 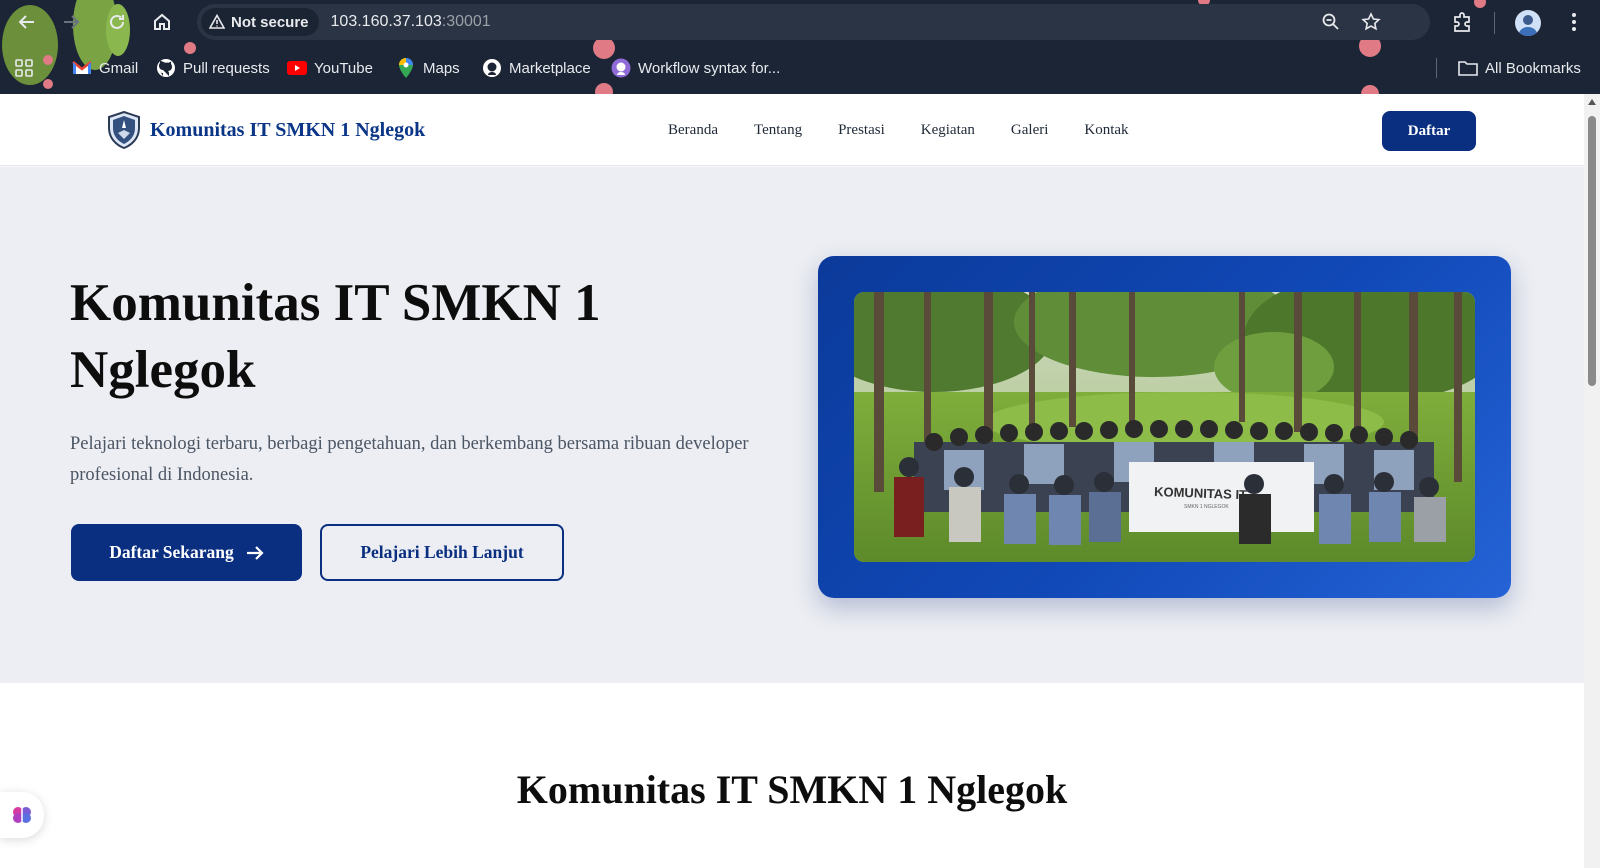 I want to click on shield-logo-icon, so click(x=124, y=130).